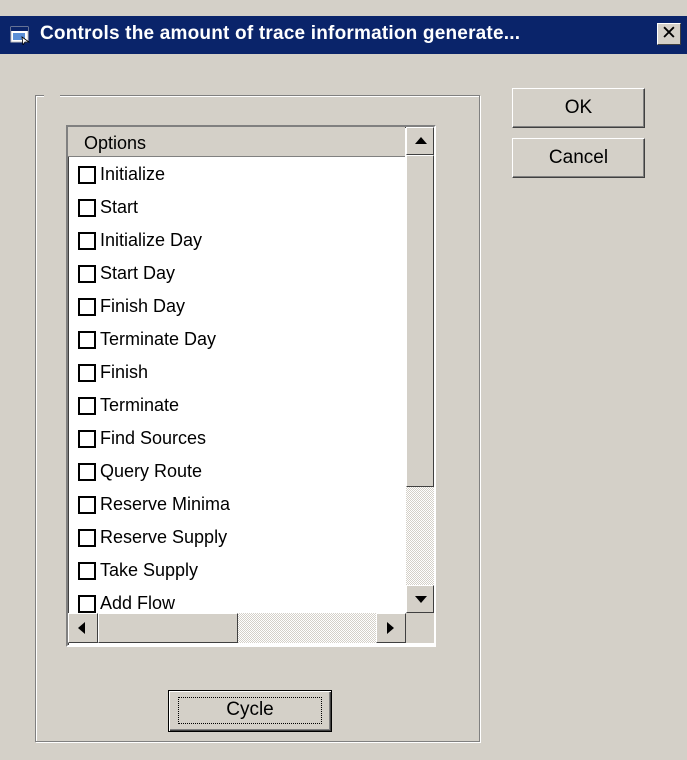  I want to click on arrow-left-icon, so click(81, 628).